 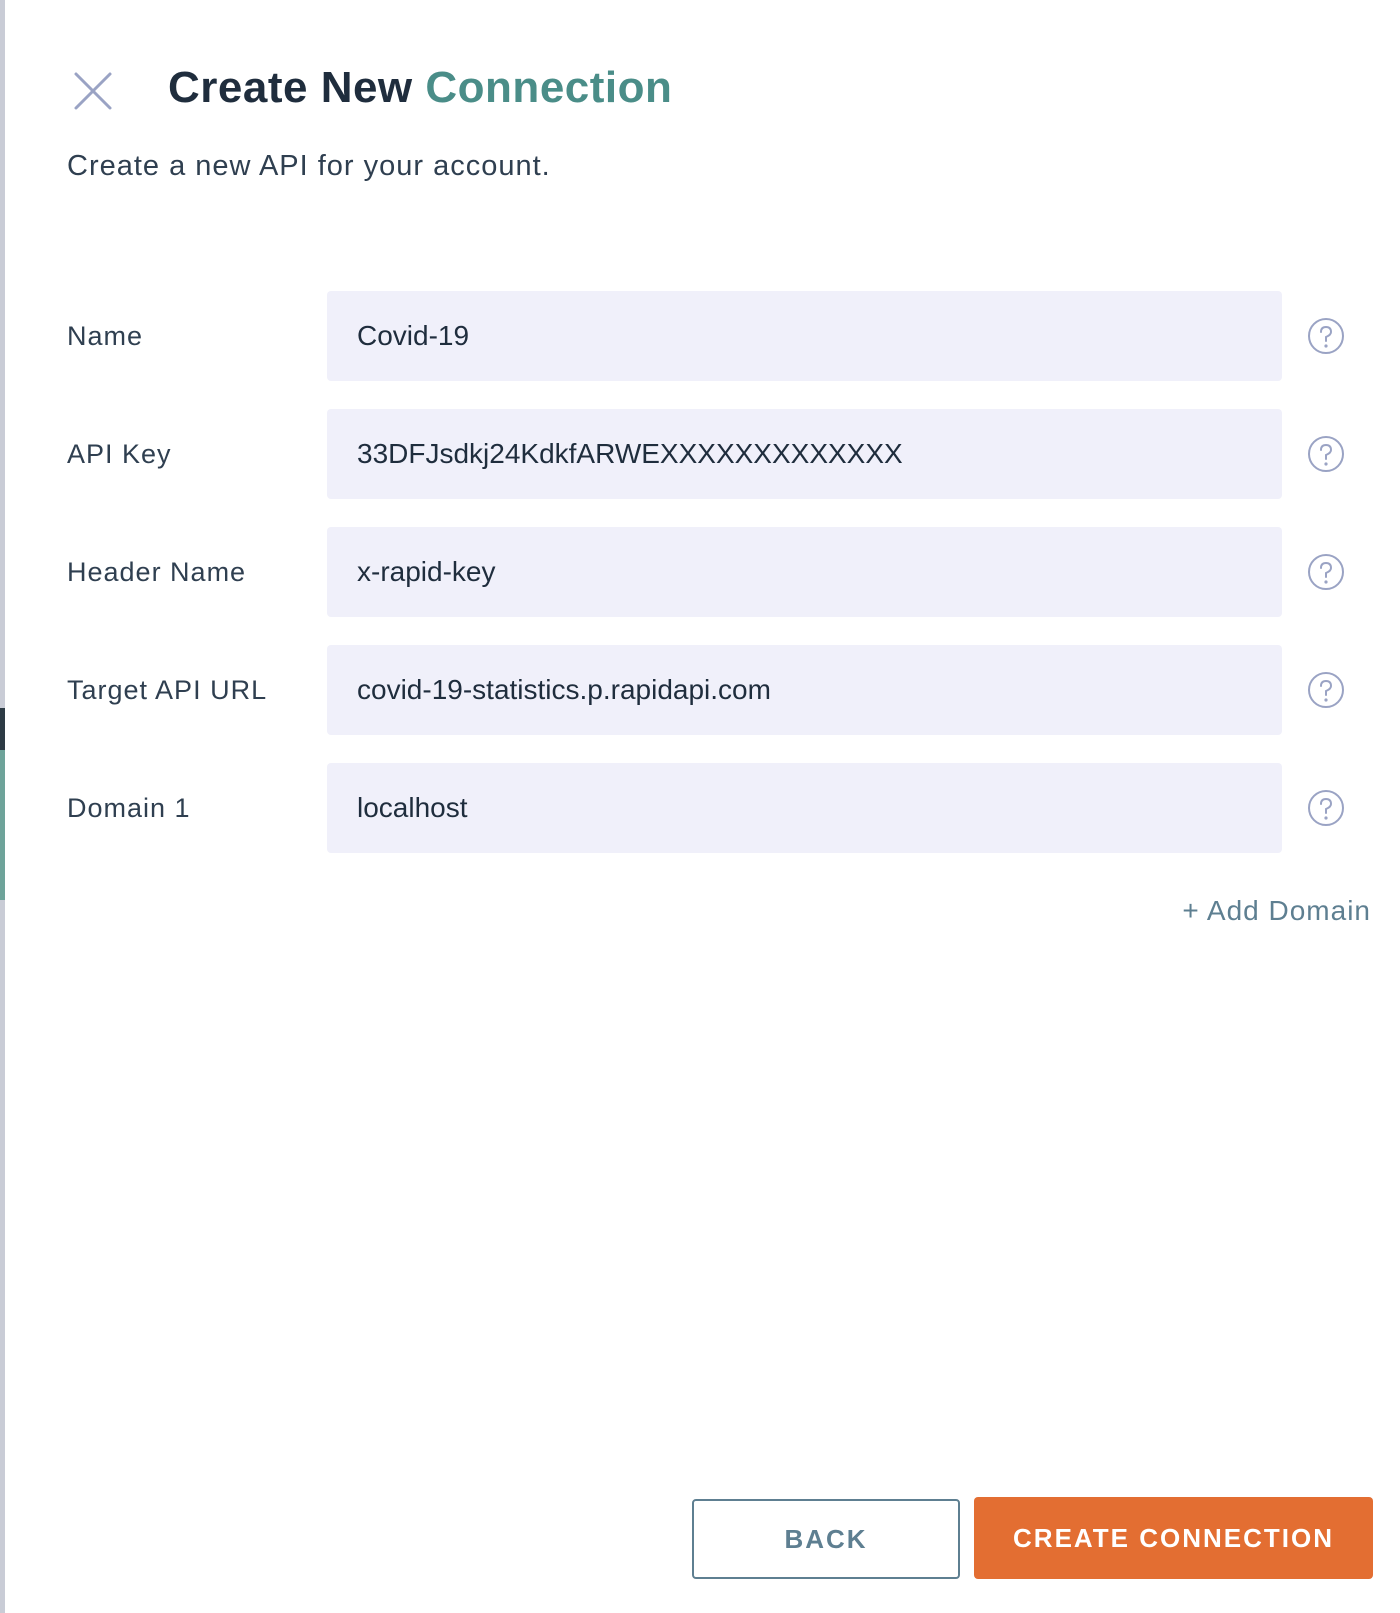 What do you see at coordinates (804, 336) in the screenshot?
I see `name-input` at bounding box center [804, 336].